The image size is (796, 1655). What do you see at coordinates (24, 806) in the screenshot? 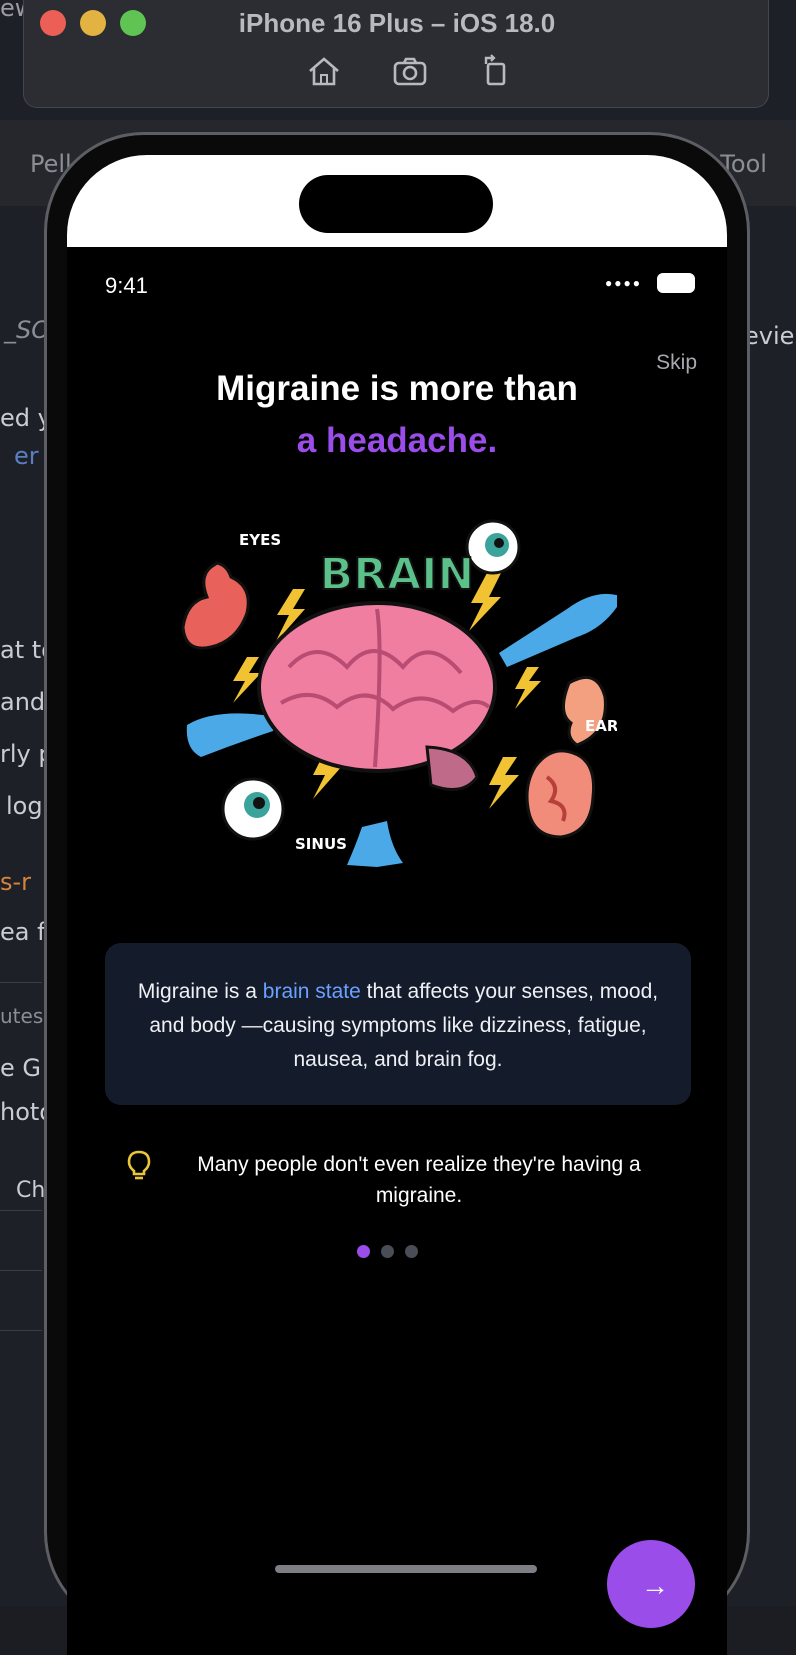
I see `bg-fragment: log` at bounding box center [24, 806].